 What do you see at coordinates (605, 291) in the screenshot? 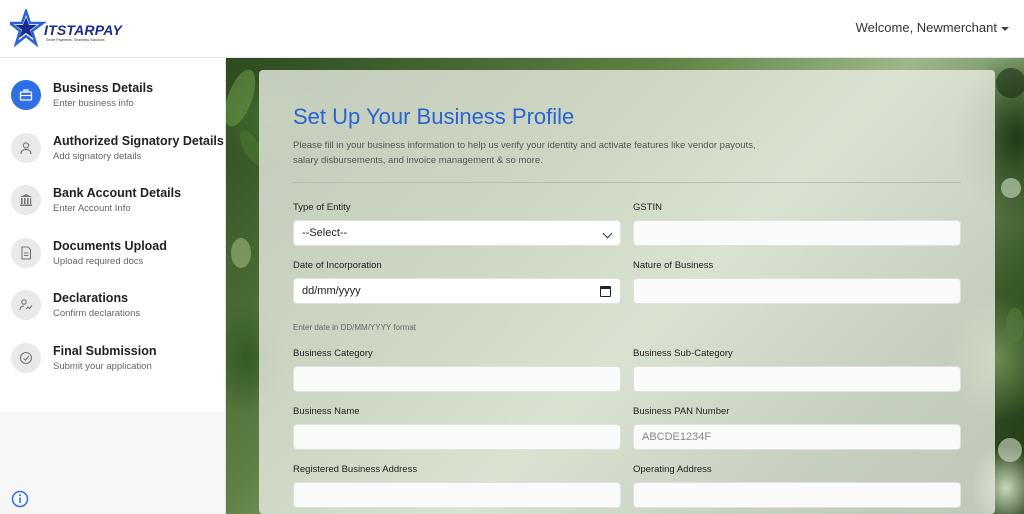
I see `calendar-icon` at bounding box center [605, 291].